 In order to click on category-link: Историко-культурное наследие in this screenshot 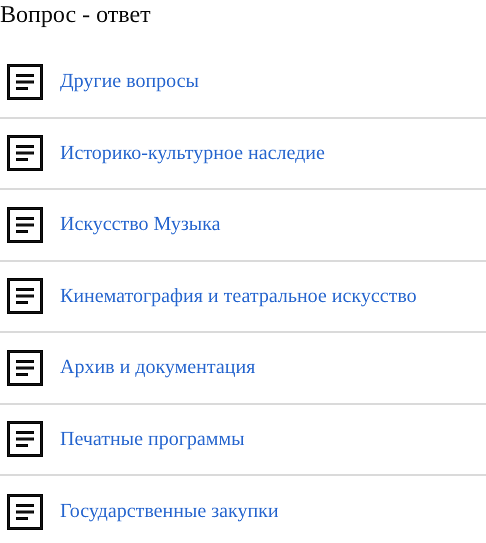, I will do `click(192, 153)`.